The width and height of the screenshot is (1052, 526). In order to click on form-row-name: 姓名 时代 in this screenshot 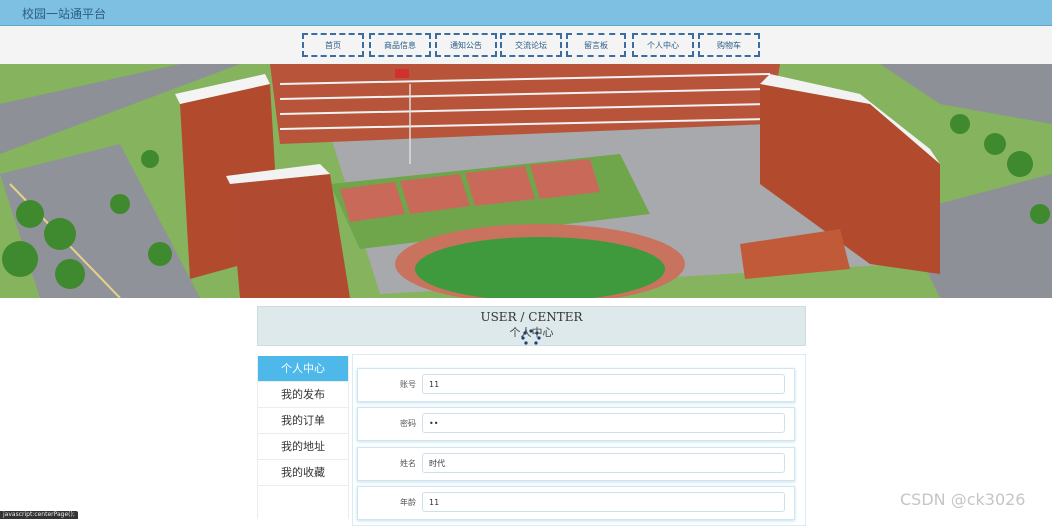, I will do `click(576, 464)`.